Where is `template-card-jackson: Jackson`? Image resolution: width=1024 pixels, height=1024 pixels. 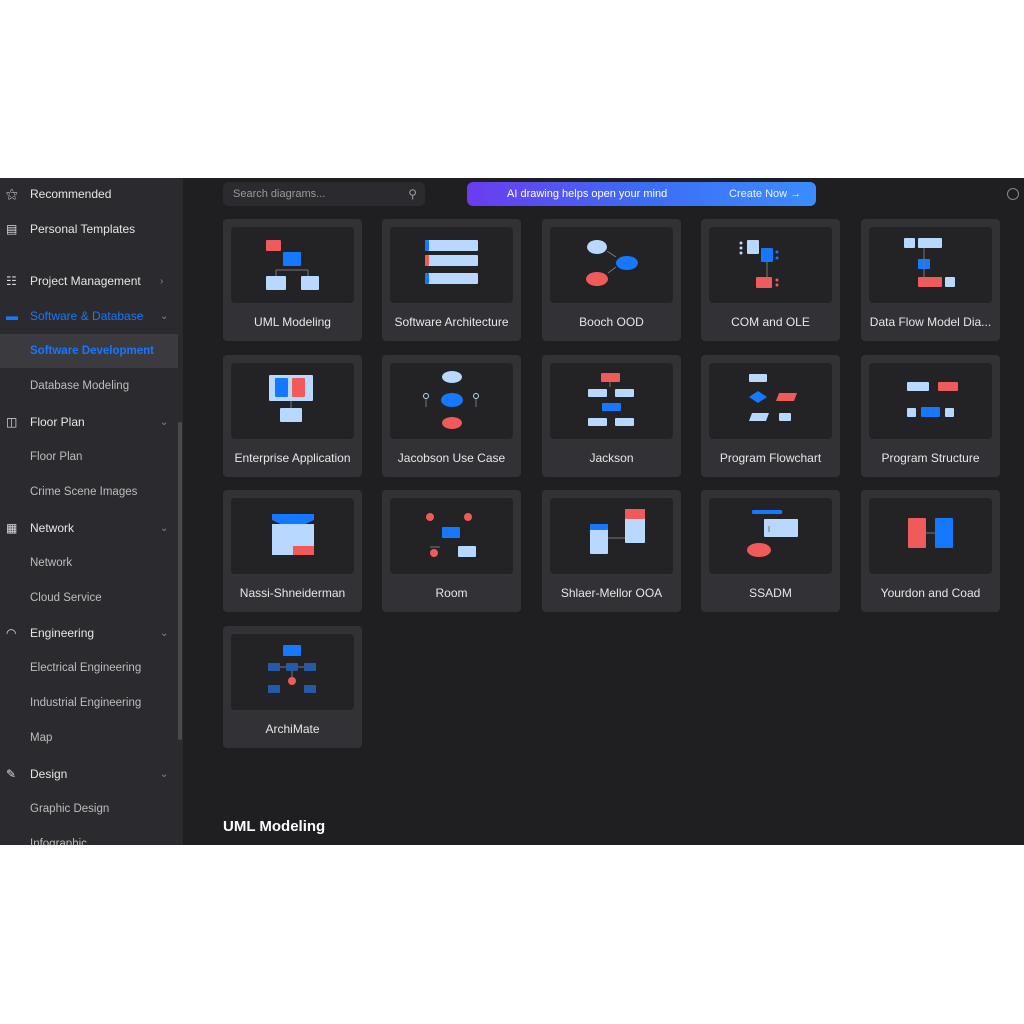 template-card-jackson: Jackson is located at coordinates (611, 416).